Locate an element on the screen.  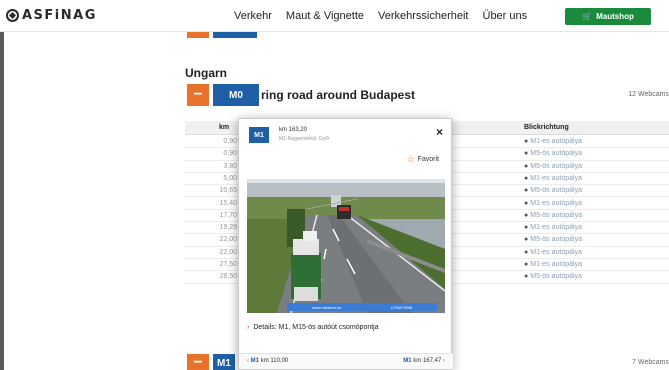
km-cell: 5,00 is located at coordinates (230, 178).